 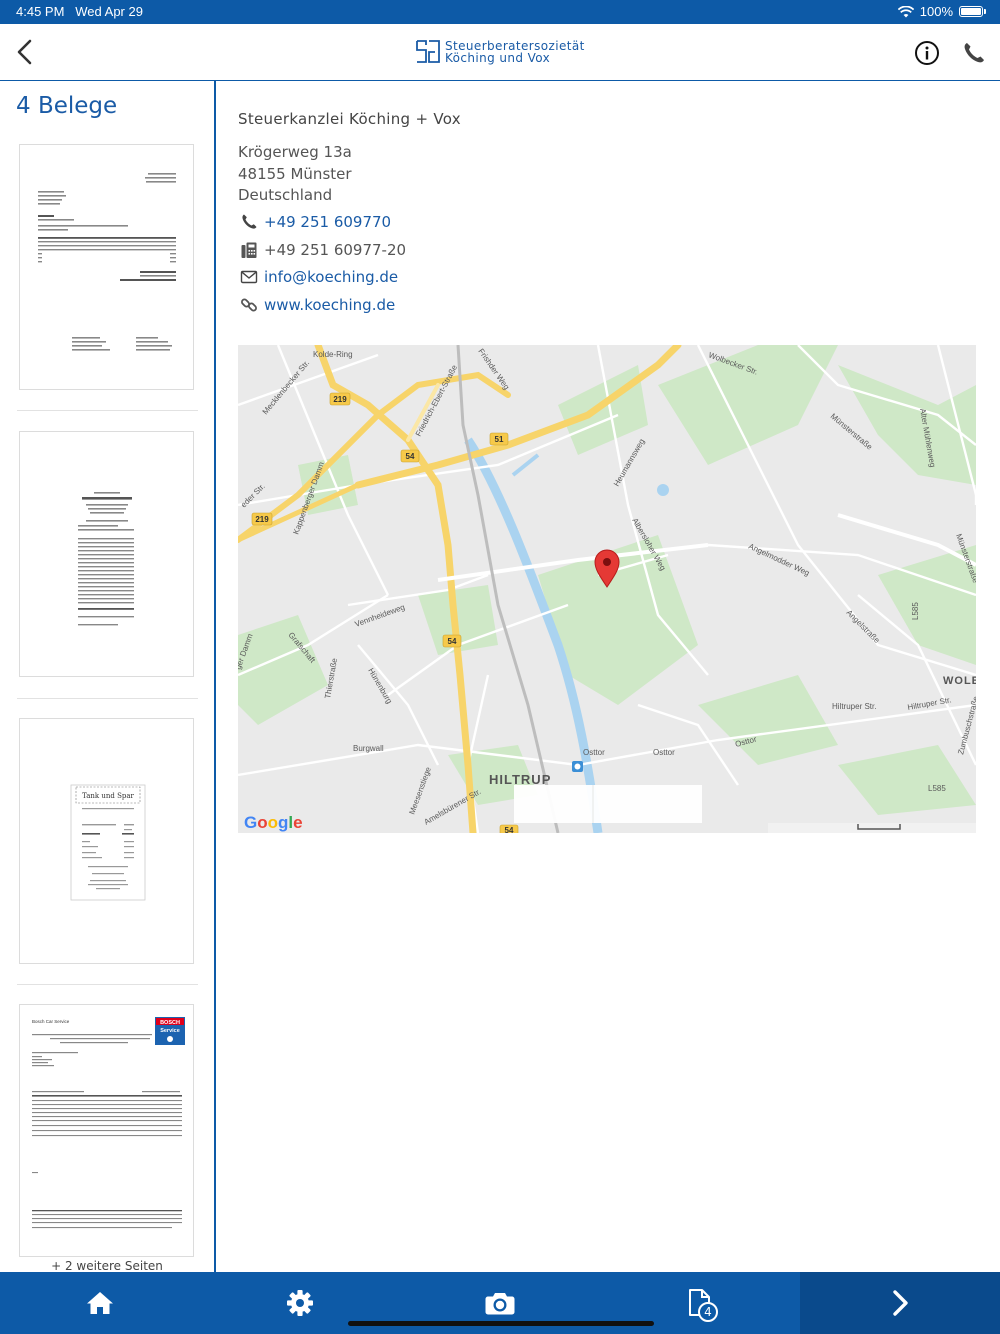 I want to click on fax-number: +49 251 60977-20, so click(x=335, y=249).